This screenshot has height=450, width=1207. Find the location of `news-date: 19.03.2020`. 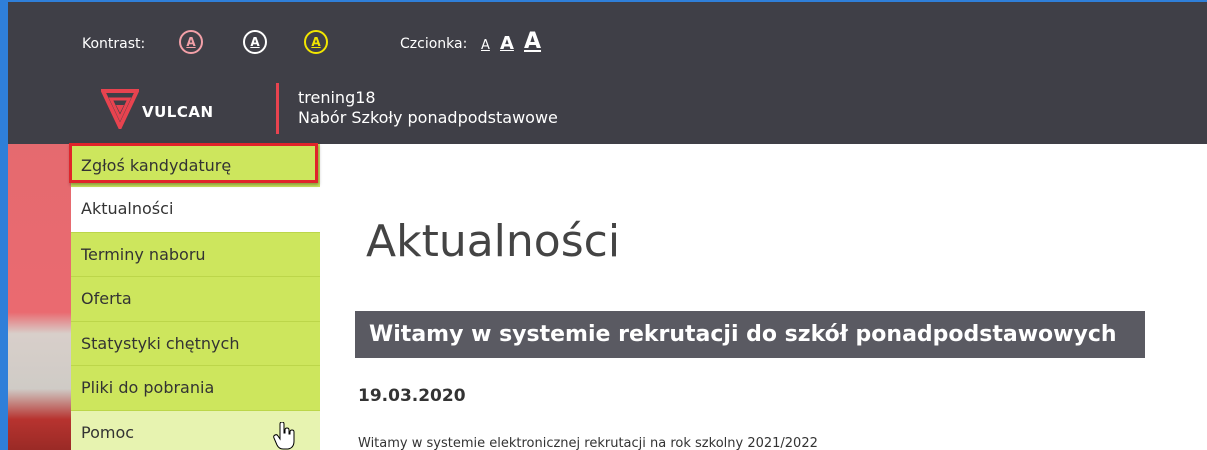

news-date: 19.03.2020 is located at coordinates (412, 396).